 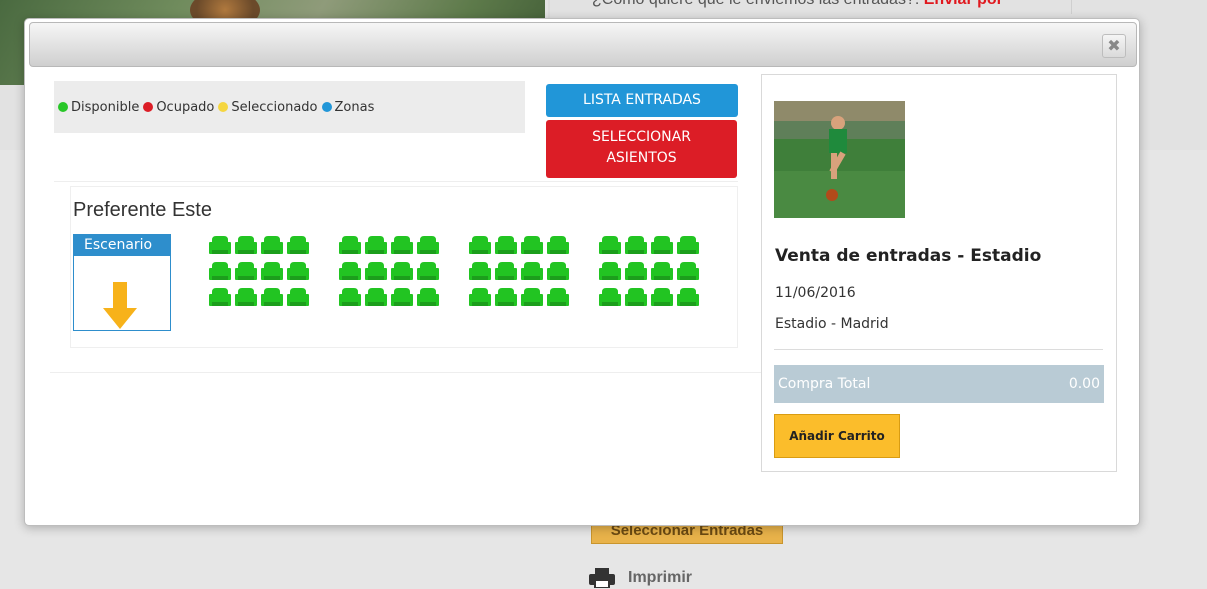 What do you see at coordinates (660, 577) in the screenshot?
I see `print-label: Imprimir` at bounding box center [660, 577].